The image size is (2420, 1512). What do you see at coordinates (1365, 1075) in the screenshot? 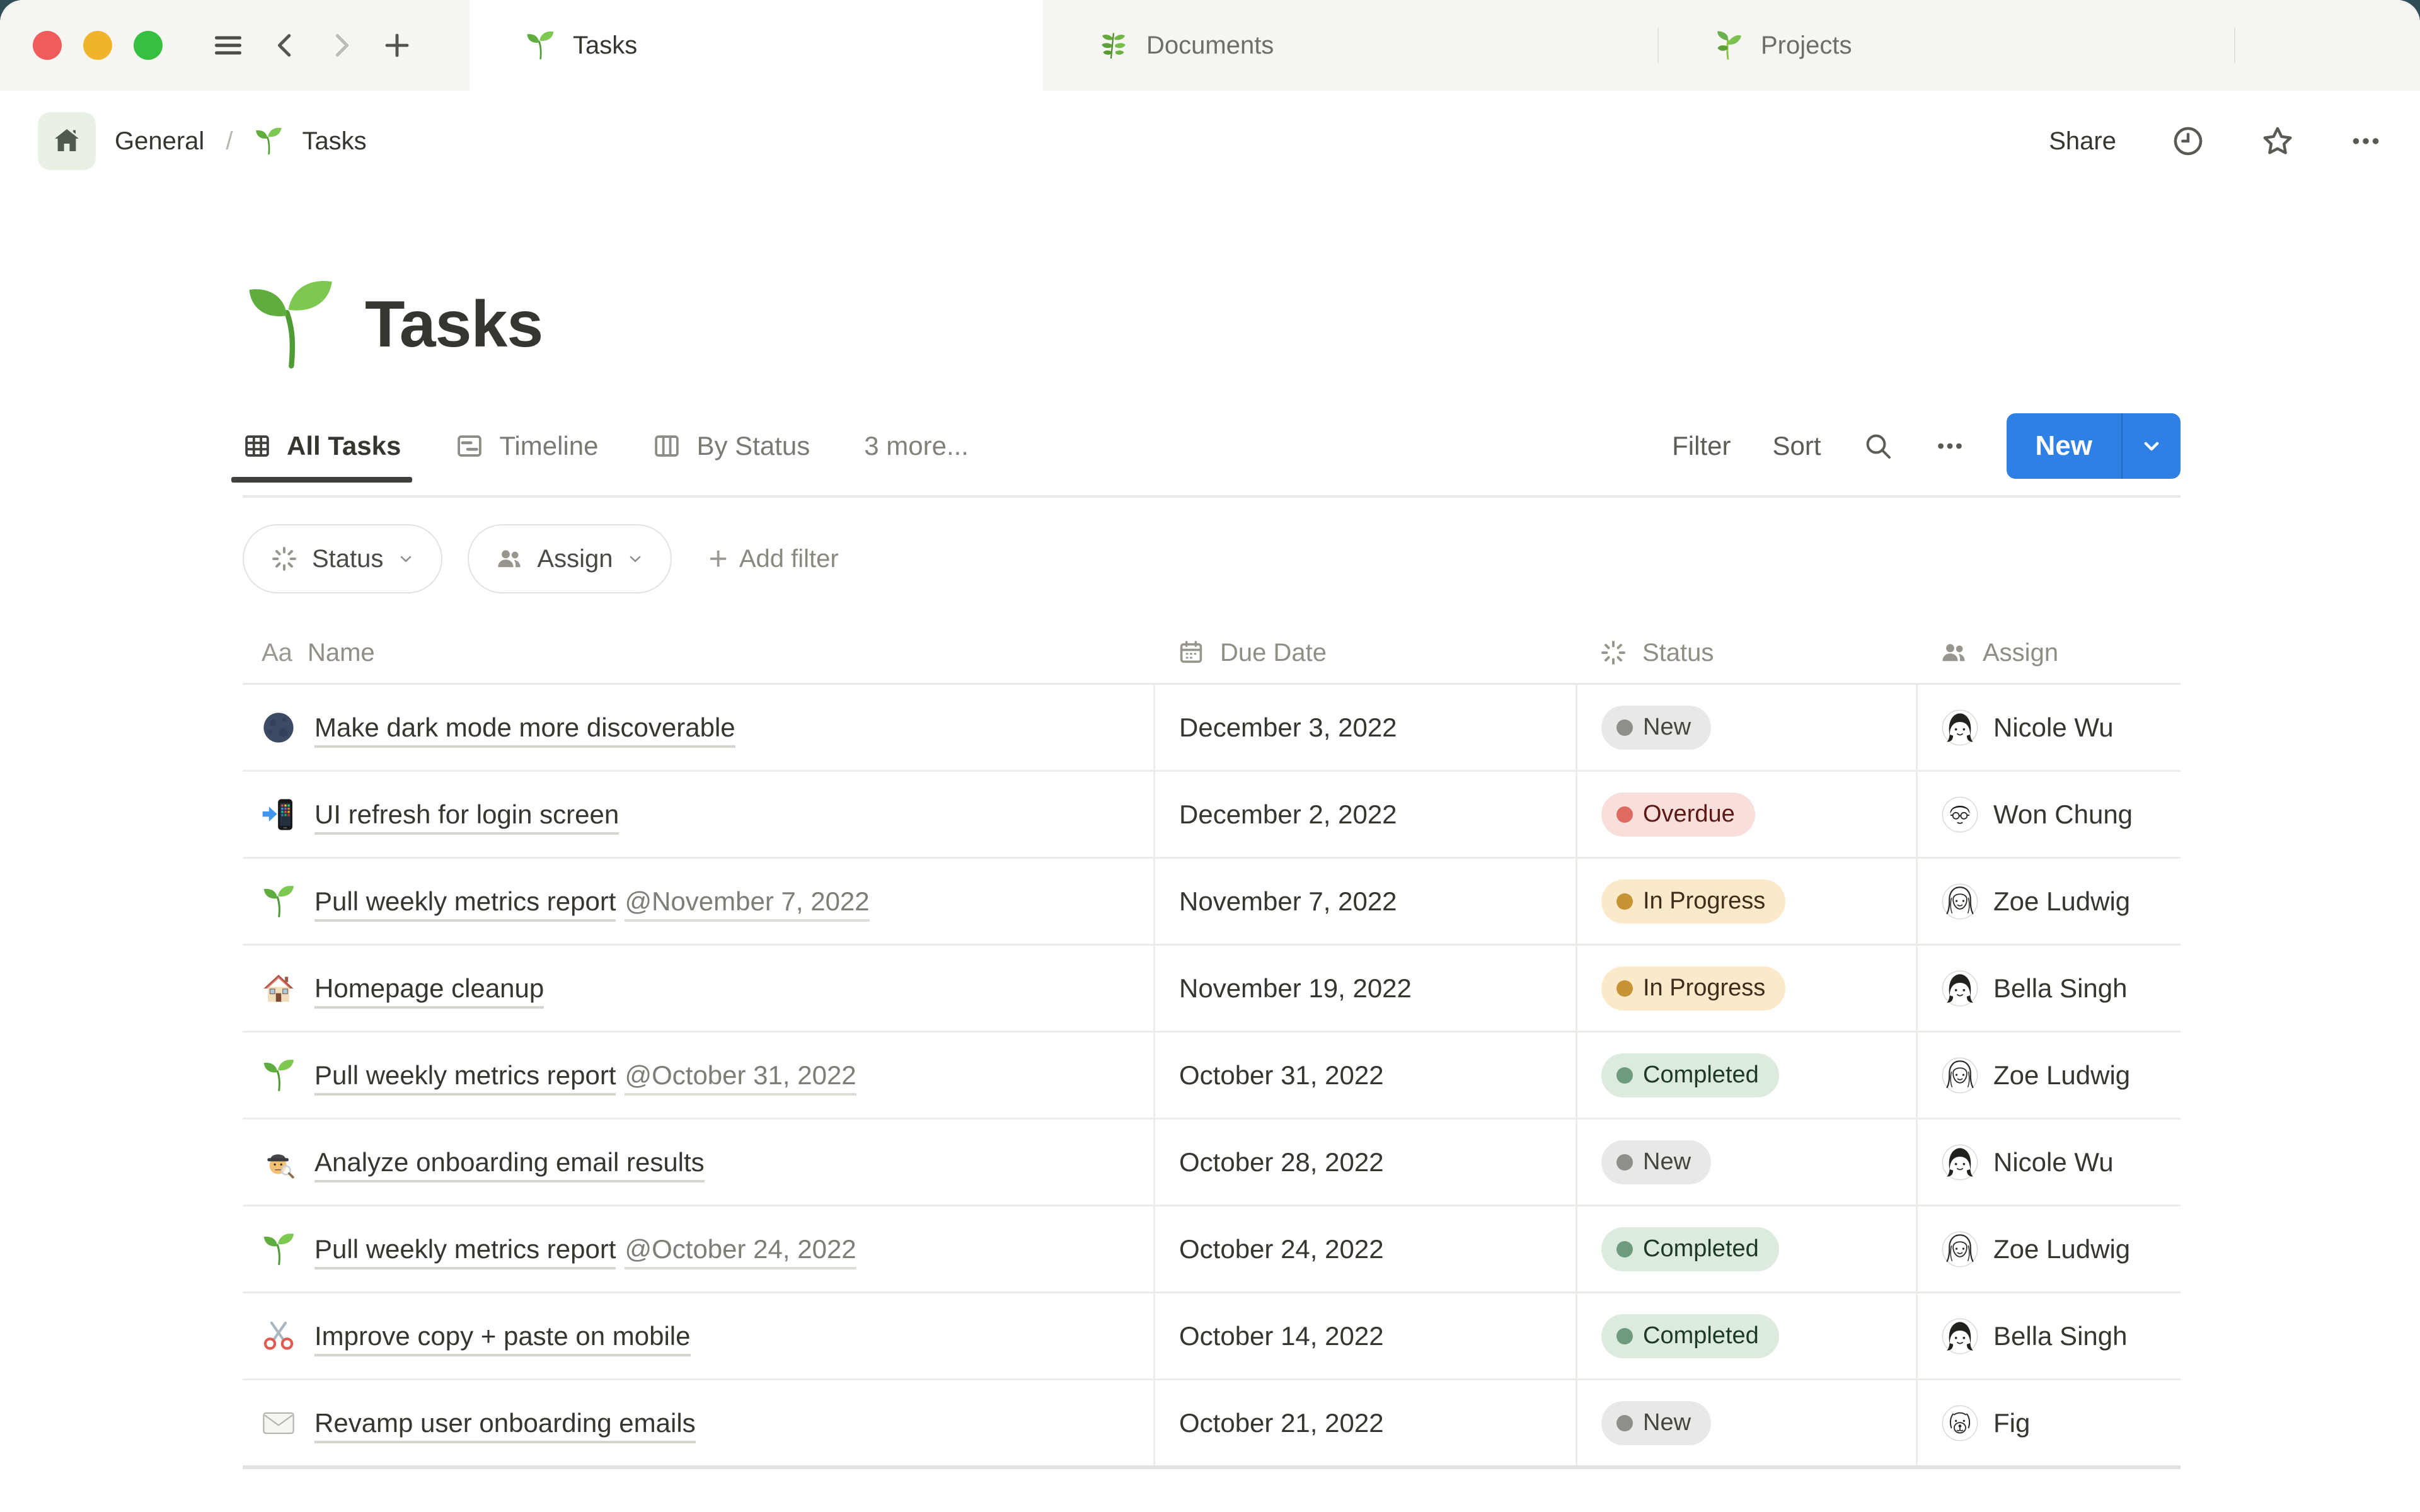
I see `due-date-cell: October 31, 2022` at bounding box center [1365, 1075].